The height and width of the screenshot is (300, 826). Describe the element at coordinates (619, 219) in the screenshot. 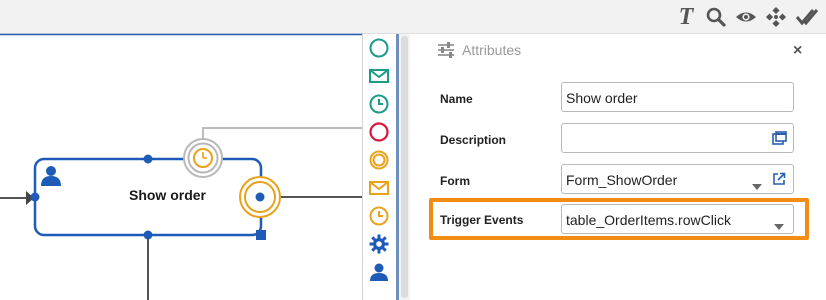

I see `trigger-events-highlight` at that location.